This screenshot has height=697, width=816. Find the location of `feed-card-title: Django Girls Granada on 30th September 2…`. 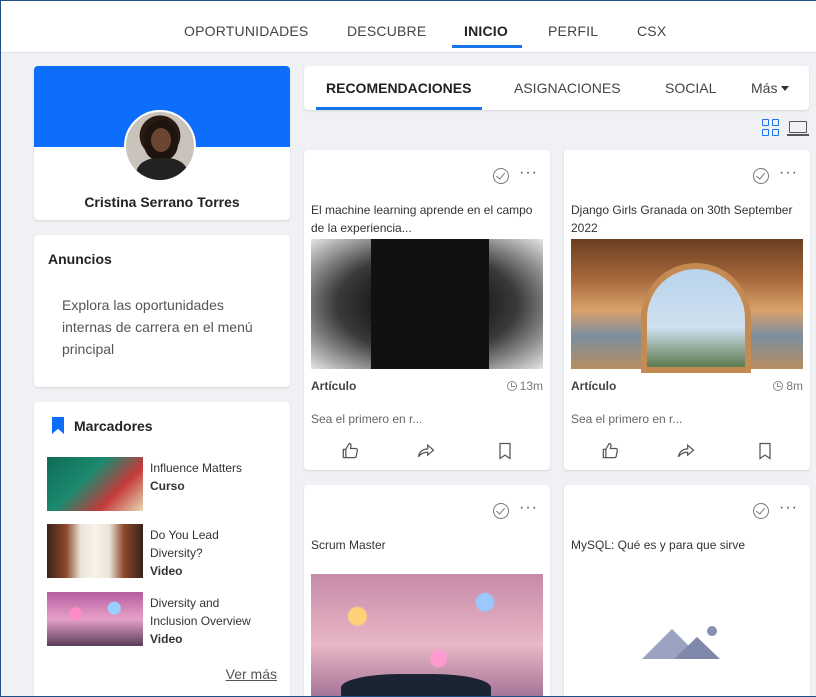

feed-card-title: Django Girls Granada on 30th September 2… is located at coordinates (687, 219).